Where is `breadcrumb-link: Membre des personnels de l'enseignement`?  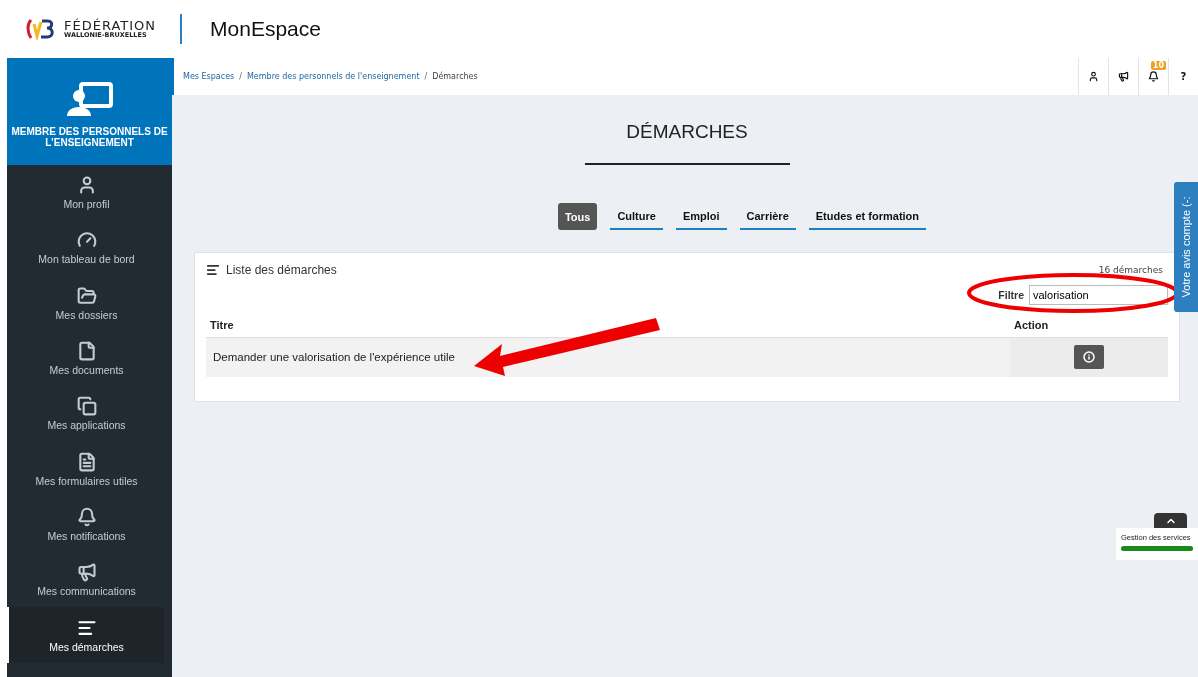
breadcrumb-link: Membre des personnels de l'enseignement is located at coordinates (333, 76).